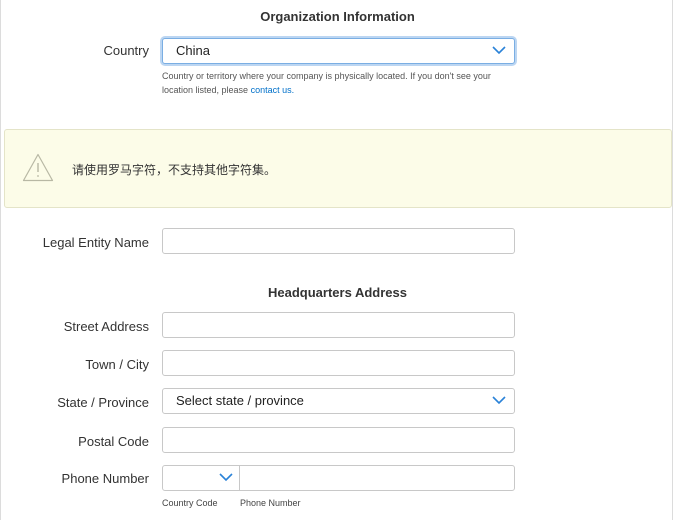  What do you see at coordinates (201, 478) in the screenshot?
I see `country-code-select` at bounding box center [201, 478].